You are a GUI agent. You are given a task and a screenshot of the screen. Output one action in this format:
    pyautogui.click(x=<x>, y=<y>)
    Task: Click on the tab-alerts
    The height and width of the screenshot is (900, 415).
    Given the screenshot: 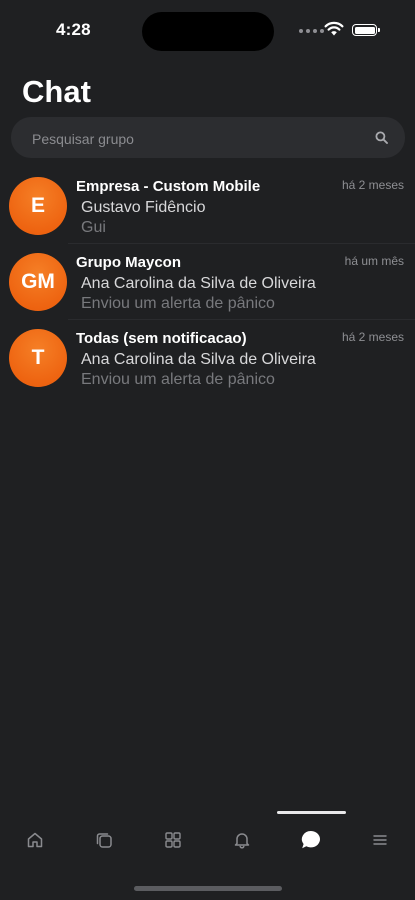 What is the action you would take?
    pyautogui.click(x=242, y=840)
    